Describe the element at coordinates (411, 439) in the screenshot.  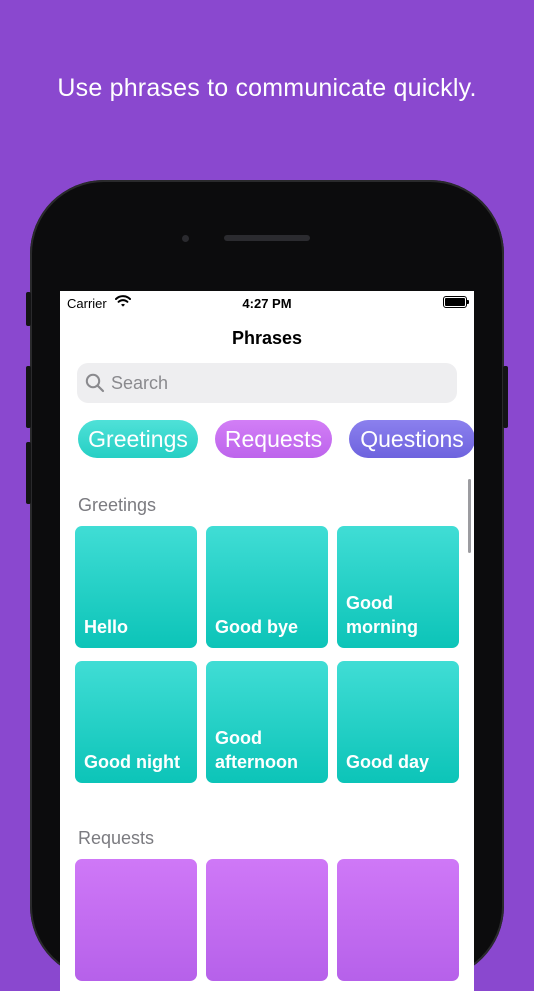
I see `chip-questions: Questions` at that location.